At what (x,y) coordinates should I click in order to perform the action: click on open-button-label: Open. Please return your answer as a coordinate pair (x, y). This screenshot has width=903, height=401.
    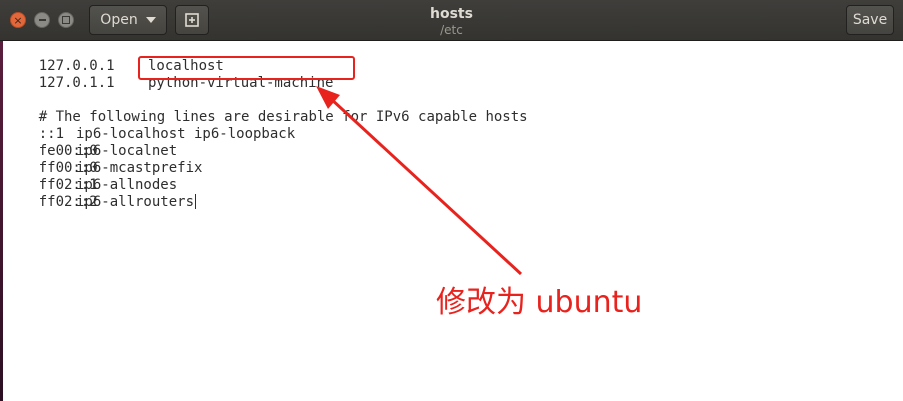
    Looking at the image, I should click on (119, 20).